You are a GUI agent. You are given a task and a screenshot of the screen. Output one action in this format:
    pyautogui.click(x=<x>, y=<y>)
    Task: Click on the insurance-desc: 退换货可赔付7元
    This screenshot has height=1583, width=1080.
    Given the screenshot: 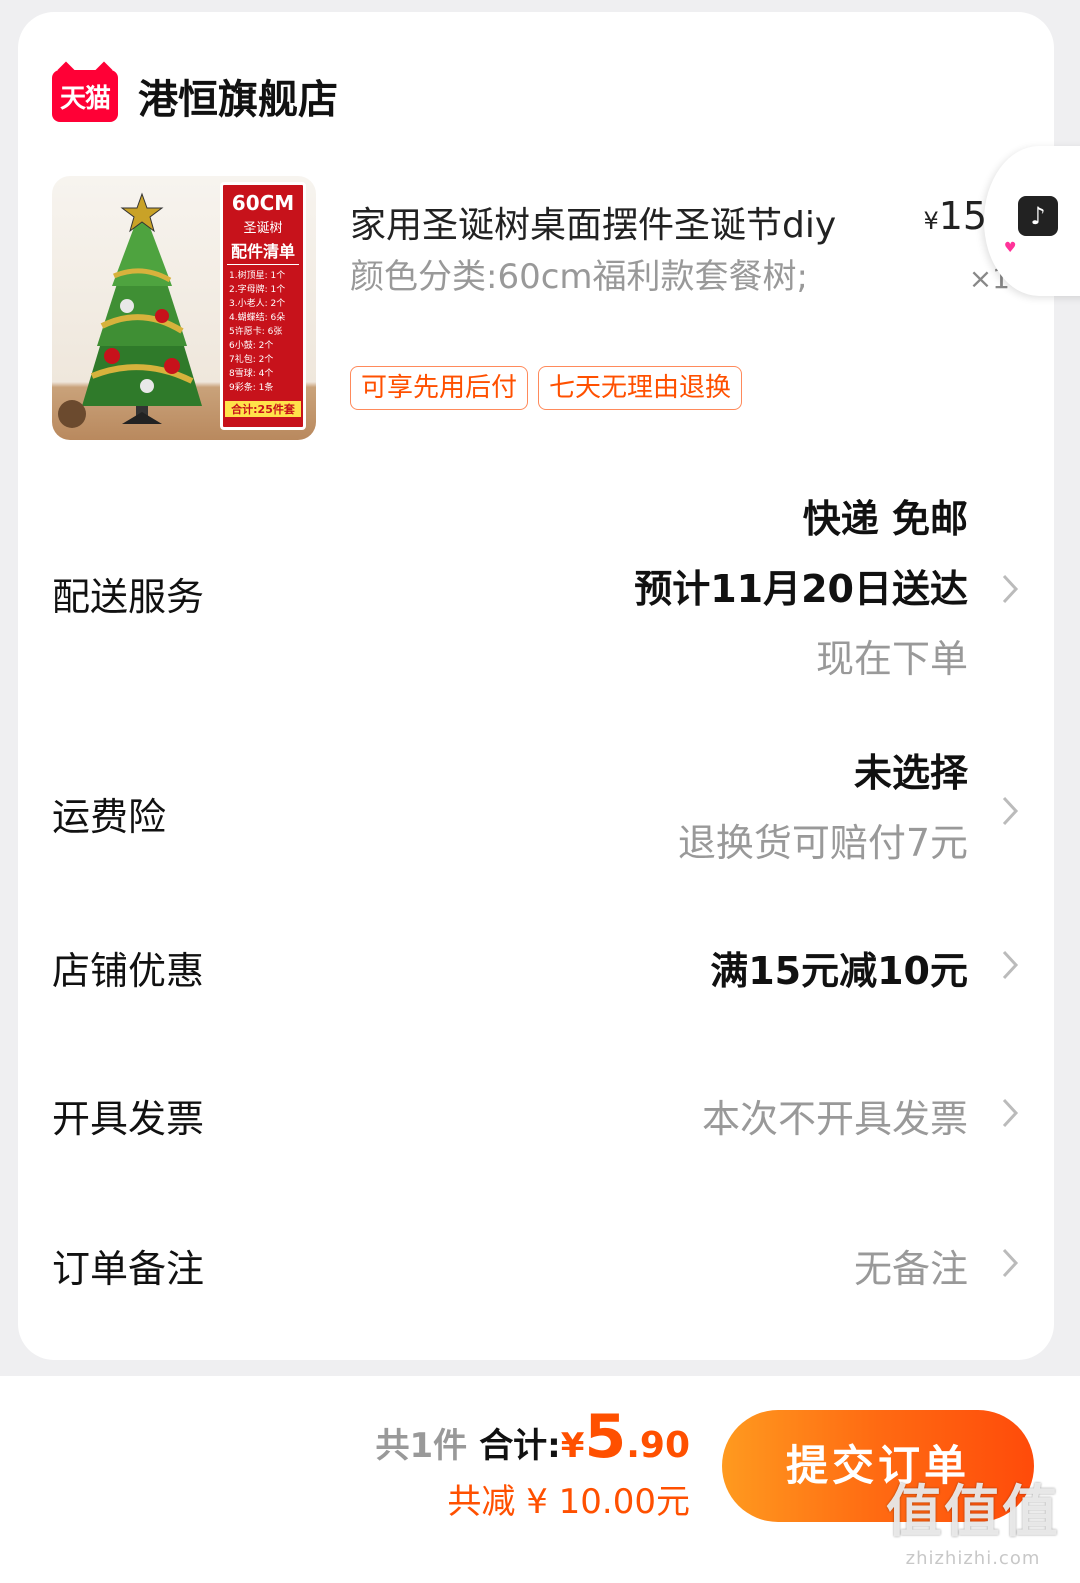 What is the action you would take?
    pyautogui.click(x=822, y=843)
    